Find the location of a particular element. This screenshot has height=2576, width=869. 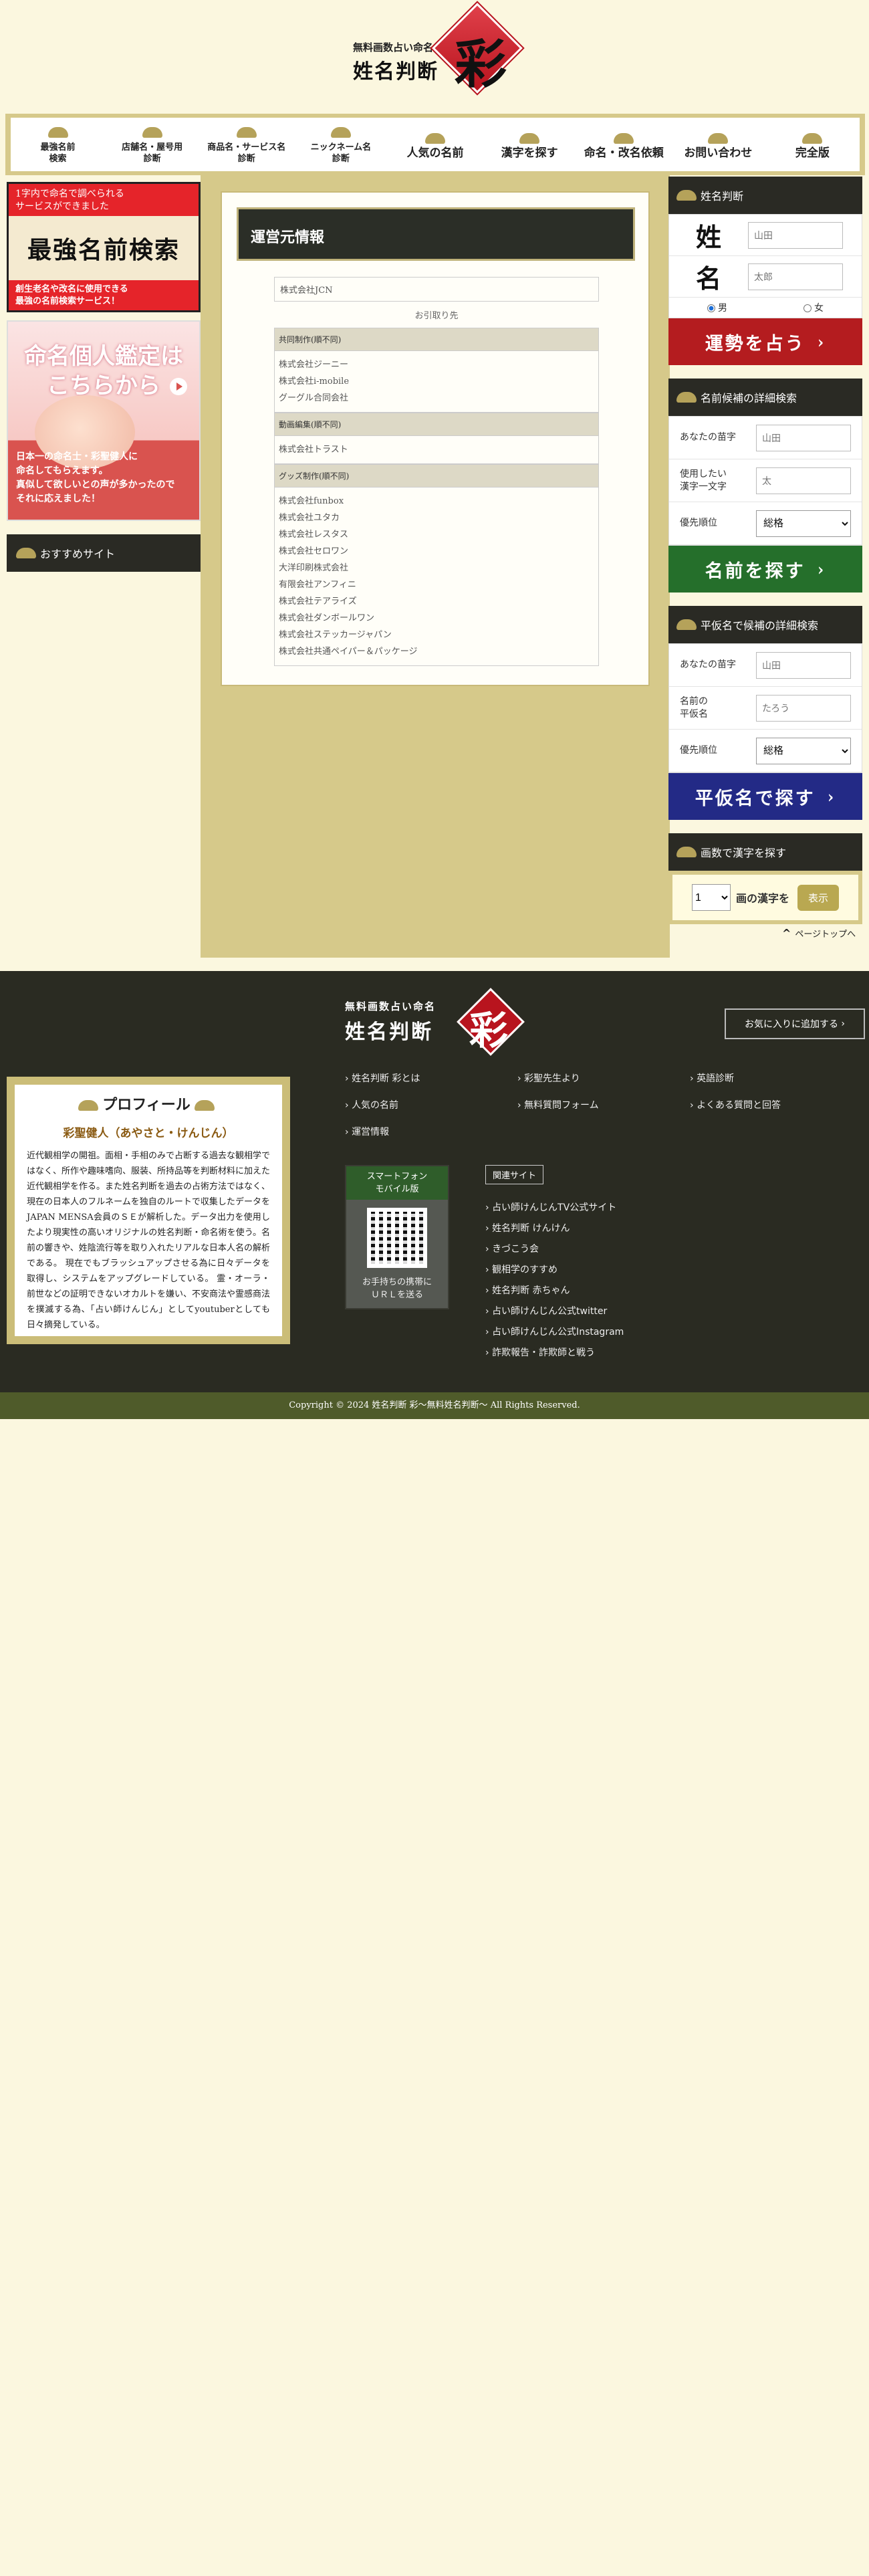

fortune-button: 運勢を占う › is located at coordinates (765, 341).